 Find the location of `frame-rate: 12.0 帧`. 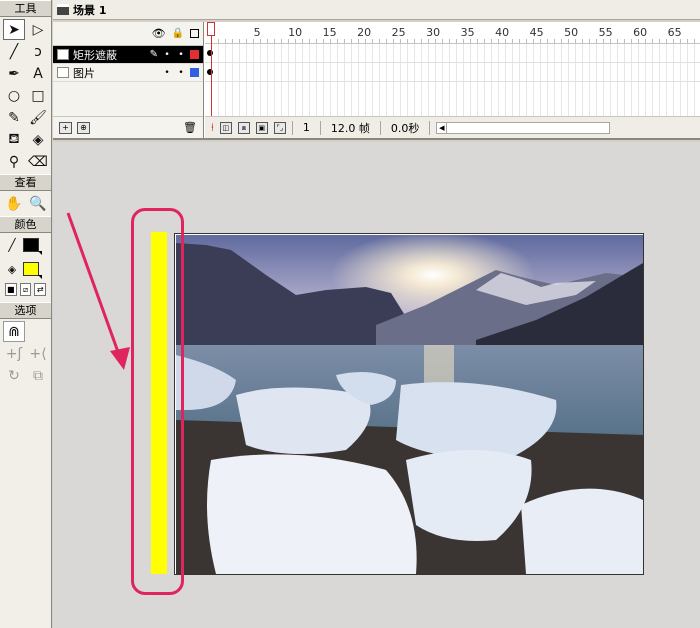

frame-rate: 12.0 帧 is located at coordinates (350, 128).